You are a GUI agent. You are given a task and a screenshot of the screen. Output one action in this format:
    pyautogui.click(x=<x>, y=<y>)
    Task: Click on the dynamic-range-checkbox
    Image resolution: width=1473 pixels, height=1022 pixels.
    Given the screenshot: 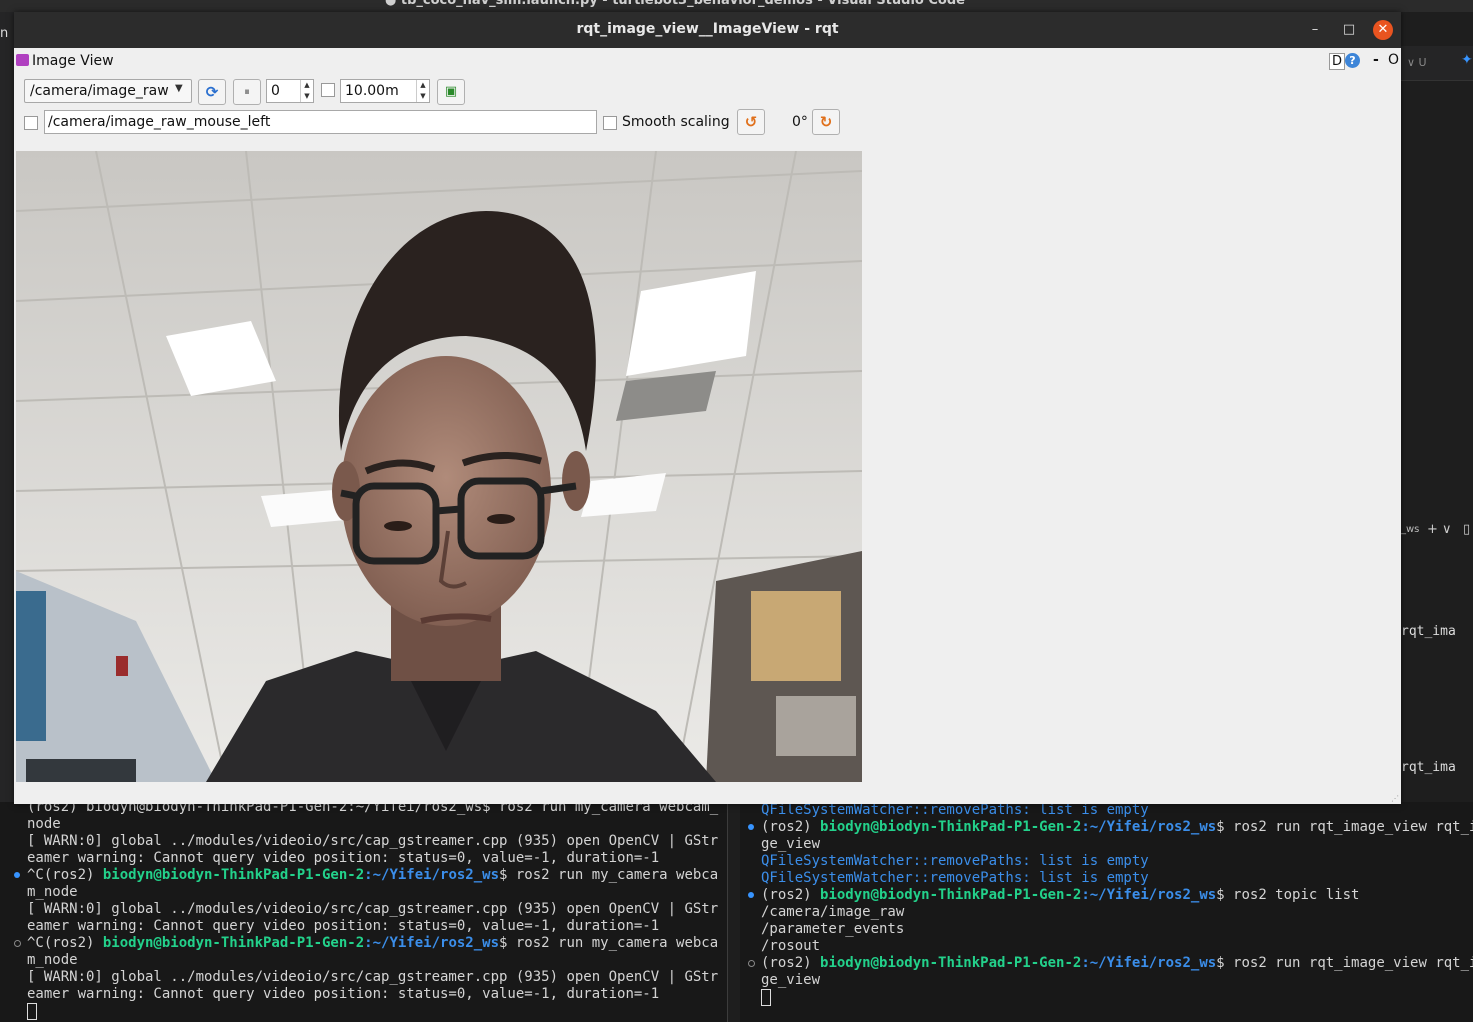 What is the action you would take?
    pyautogui.click(x=328, y=90)
    